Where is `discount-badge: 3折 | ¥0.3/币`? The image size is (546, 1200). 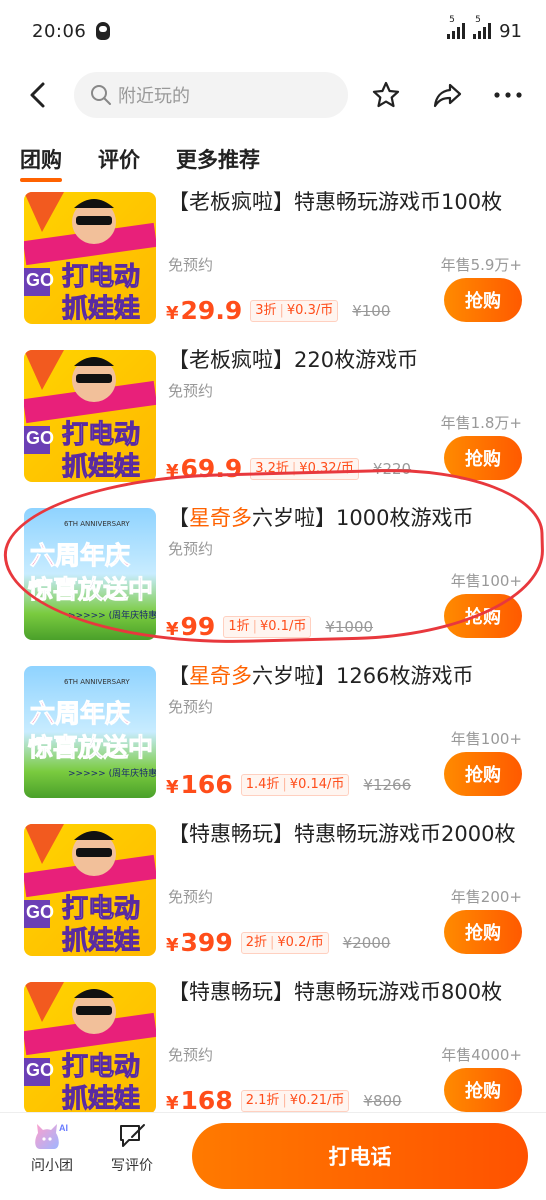 discount-badge: 3折 | ¥0.3/币 is located at coordinates (294, 310).